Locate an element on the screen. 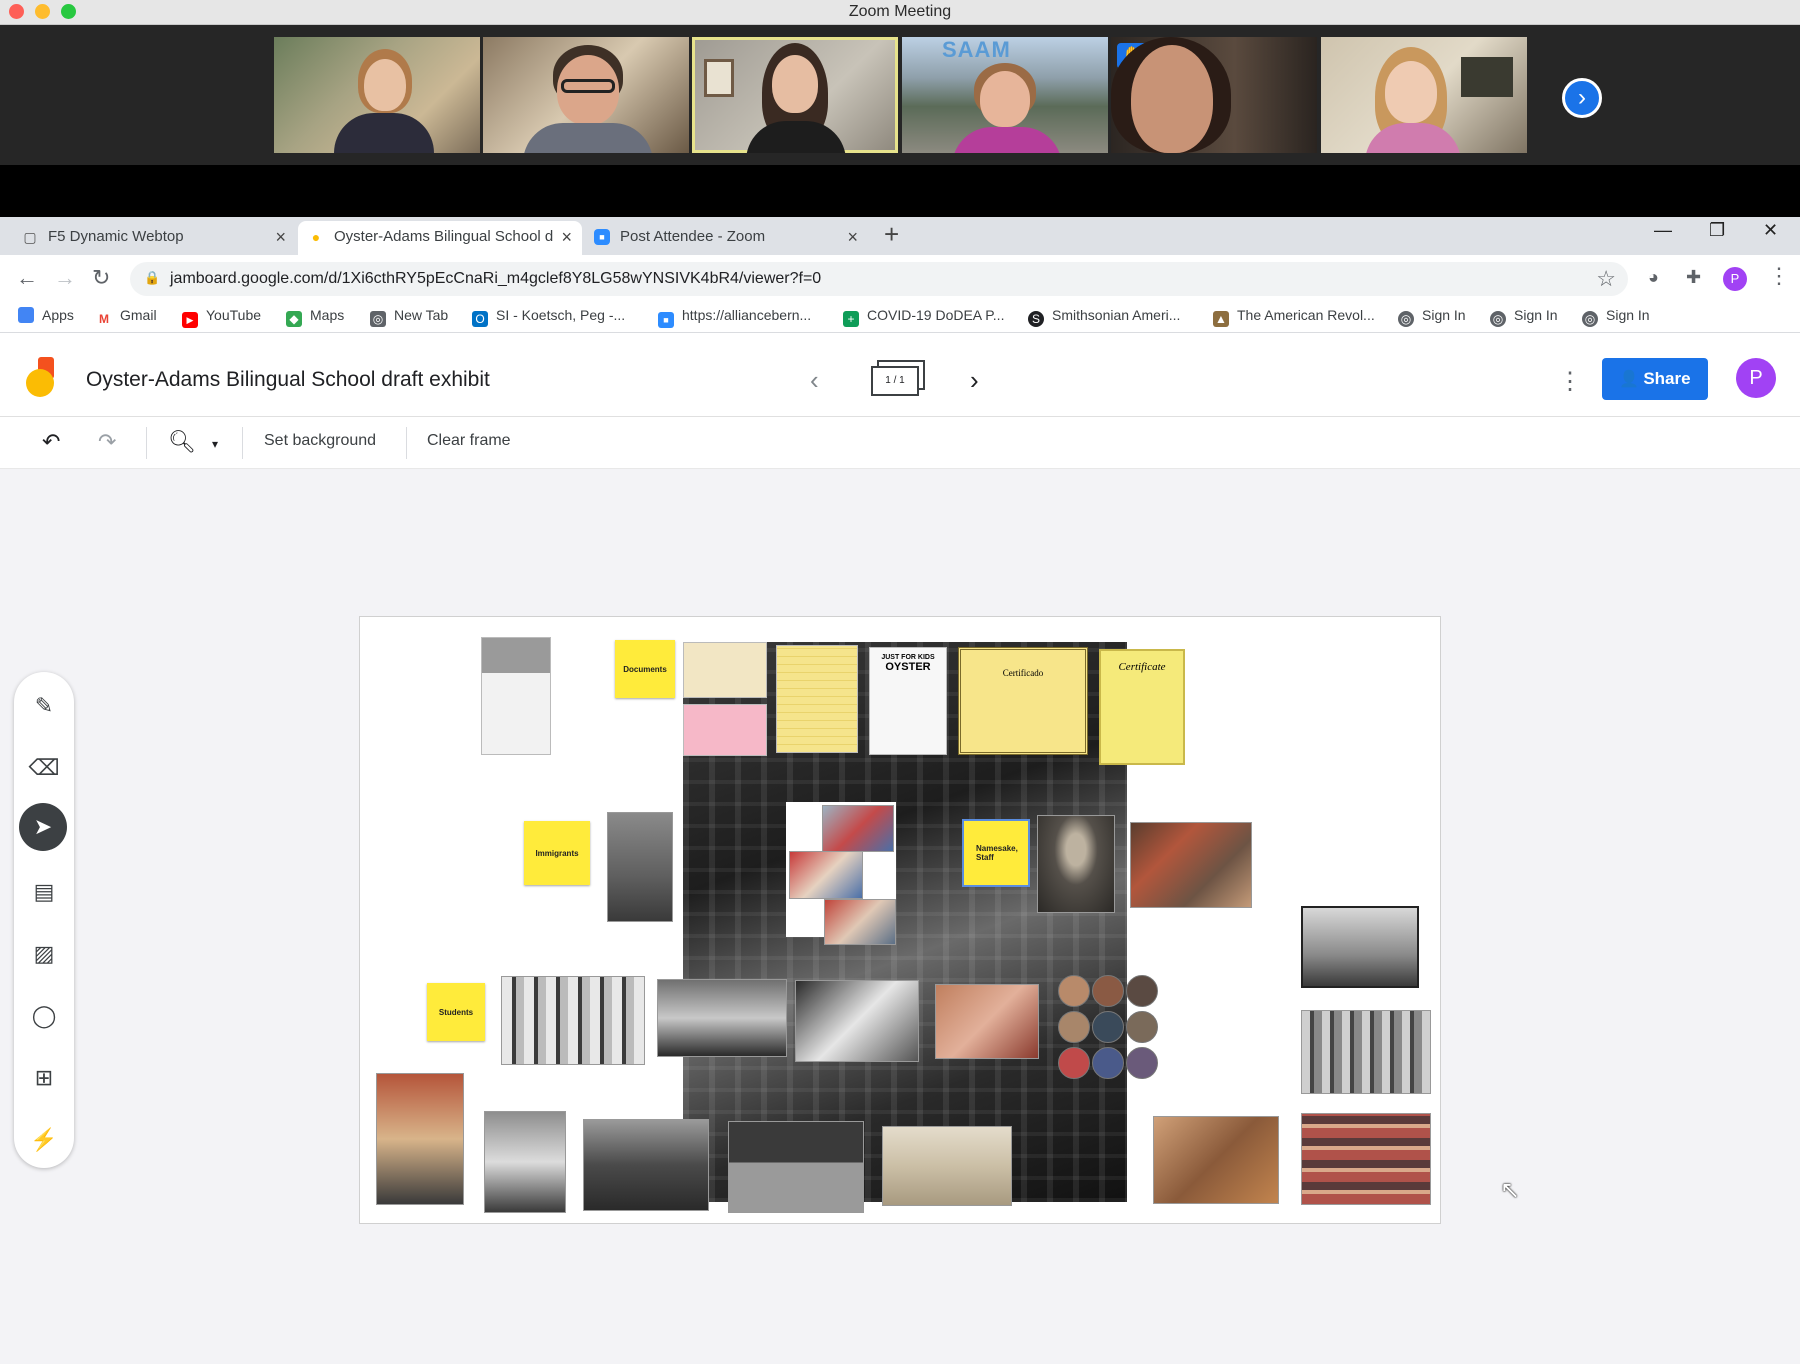  laser-tool-icon: ⚡ is located at coordinates (44, 1140).